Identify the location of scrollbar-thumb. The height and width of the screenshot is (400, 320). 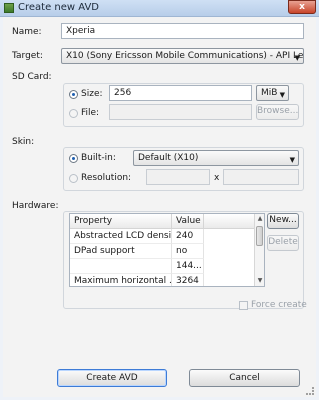
(259, 236).